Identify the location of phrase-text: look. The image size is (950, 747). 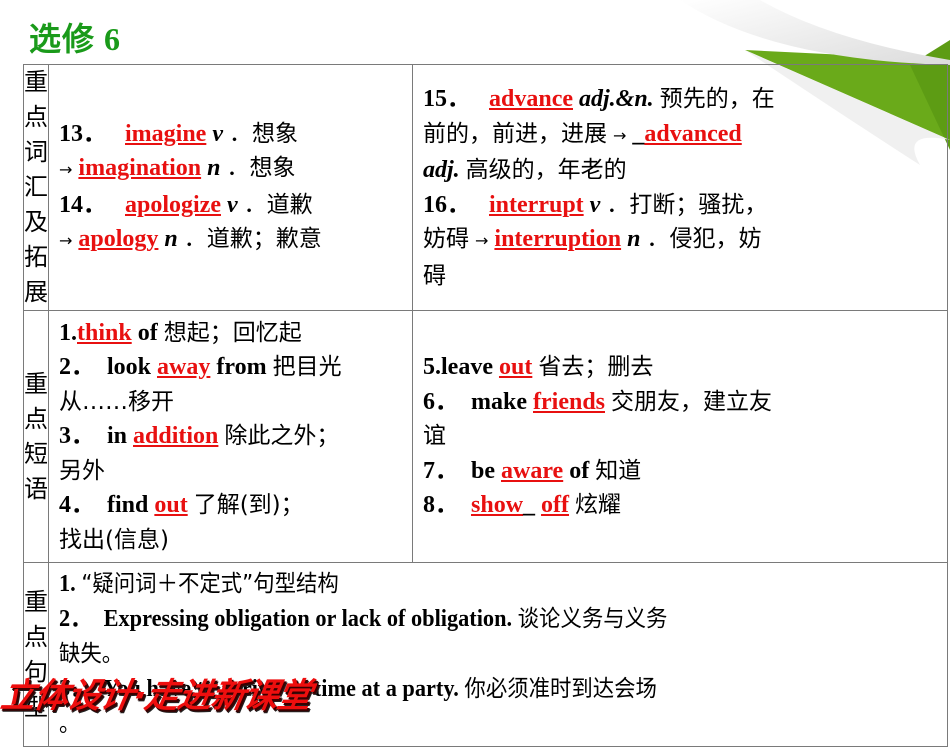
(129, 367).